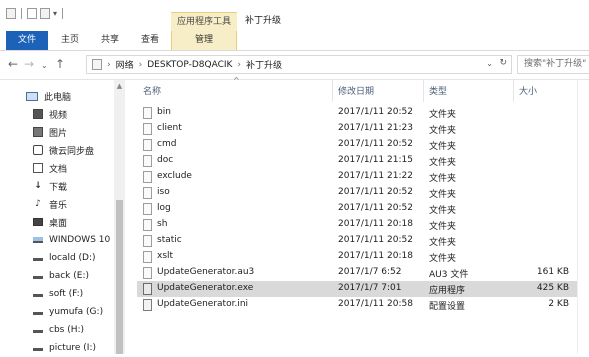  I want to click on music-icon: ♪, so click(38, 204).